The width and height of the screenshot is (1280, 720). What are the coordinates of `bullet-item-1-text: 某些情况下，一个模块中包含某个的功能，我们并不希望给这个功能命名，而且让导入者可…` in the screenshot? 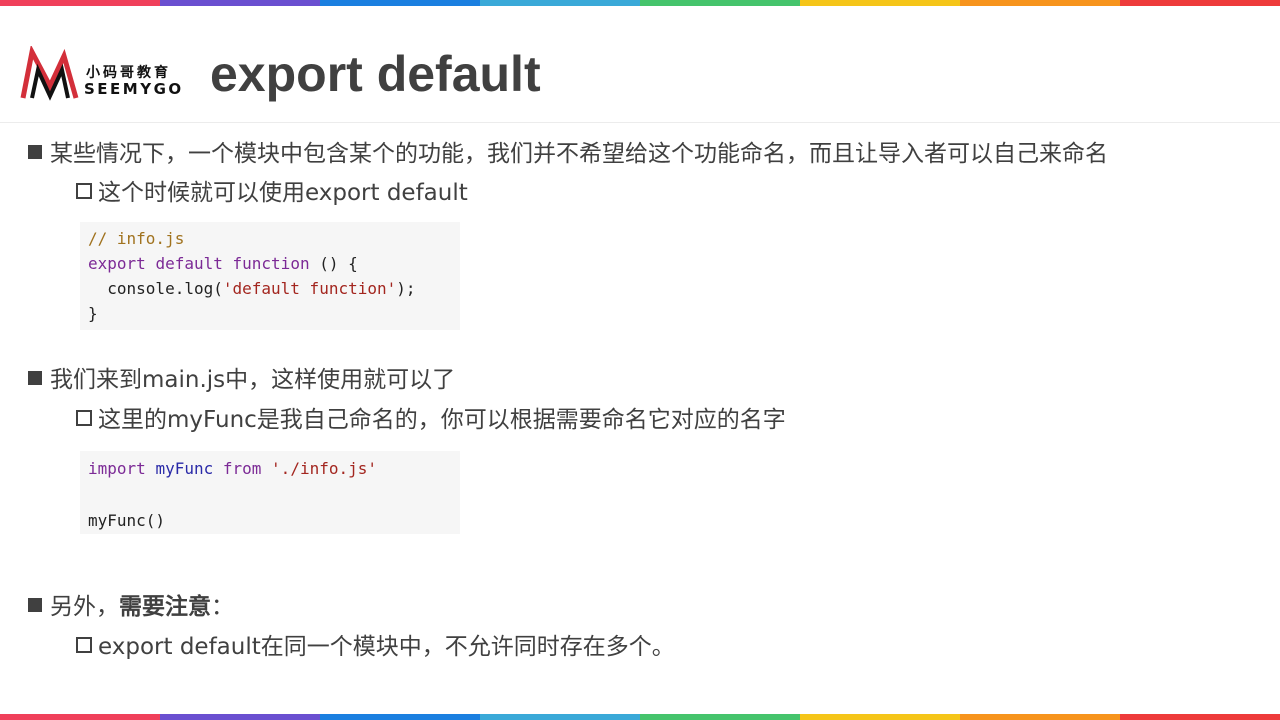 It's located at (579, 154).